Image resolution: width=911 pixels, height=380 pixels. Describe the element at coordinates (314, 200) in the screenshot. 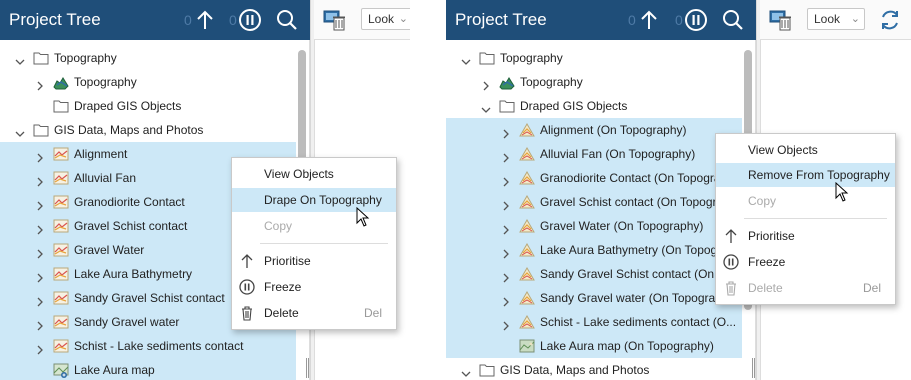

I see `menu-item-drape-on-topography: Drape On Topography` at that location.